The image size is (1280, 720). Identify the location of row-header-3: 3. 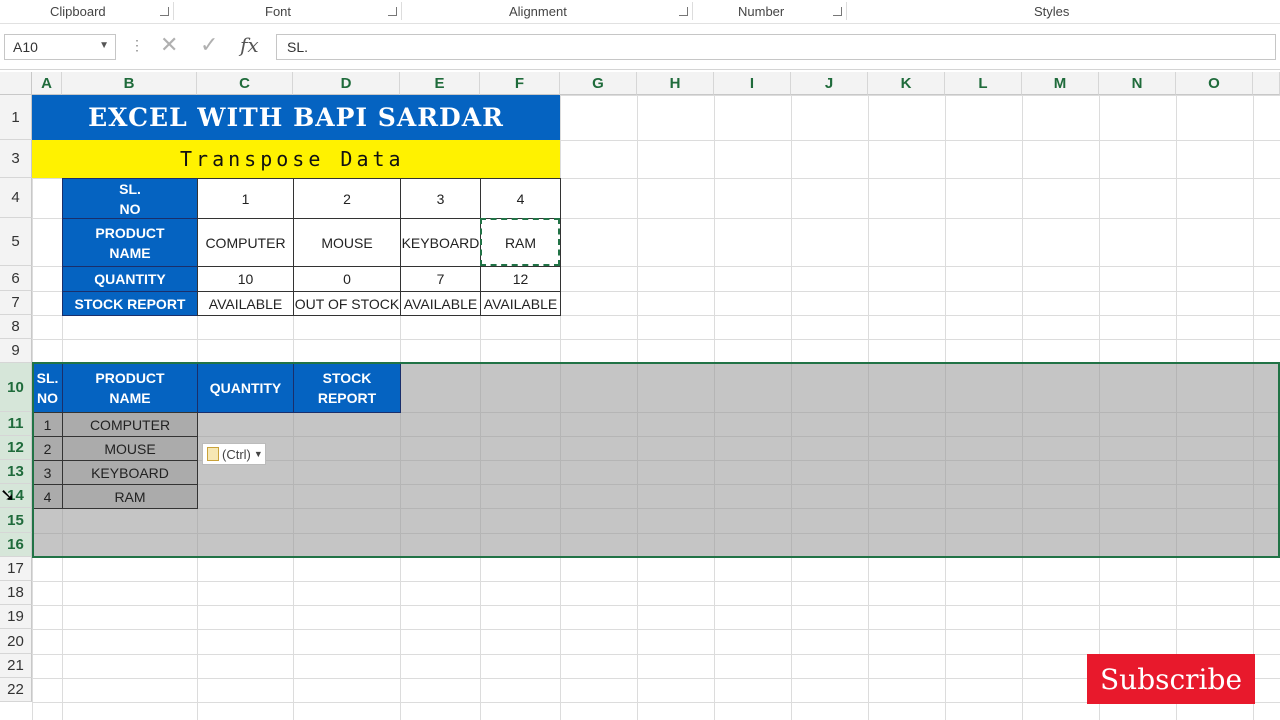
(16, 159).